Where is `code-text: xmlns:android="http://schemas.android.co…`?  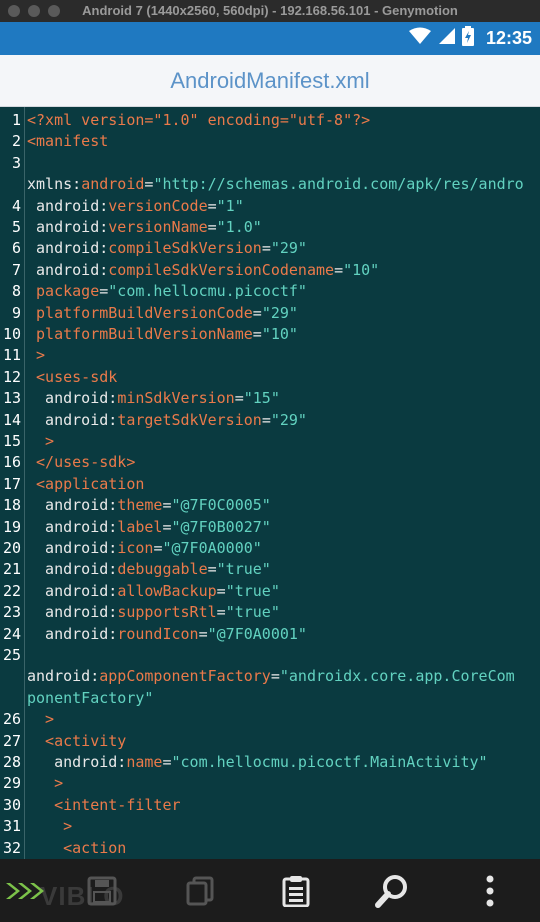
code-text: xmlns:android="http://schemas.android.co… is located at coordinates (275, 184).